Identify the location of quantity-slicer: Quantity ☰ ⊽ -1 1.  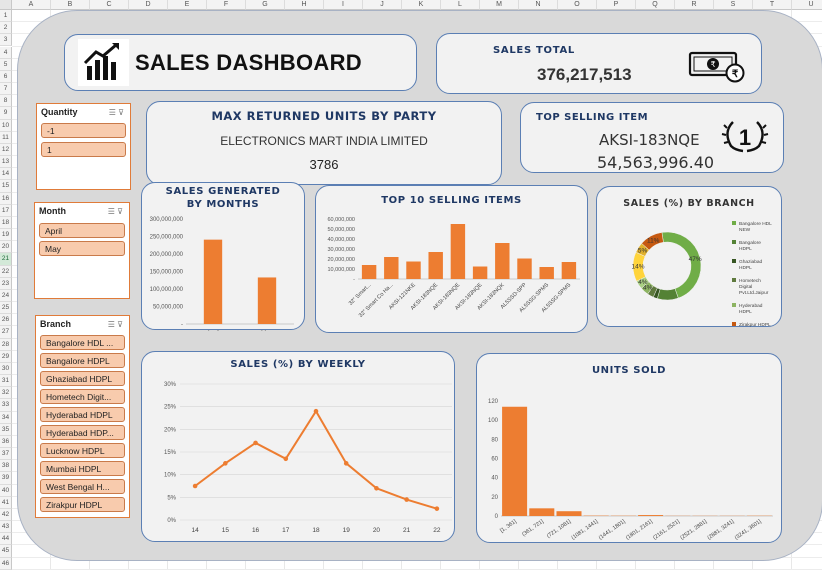
(83, 146).